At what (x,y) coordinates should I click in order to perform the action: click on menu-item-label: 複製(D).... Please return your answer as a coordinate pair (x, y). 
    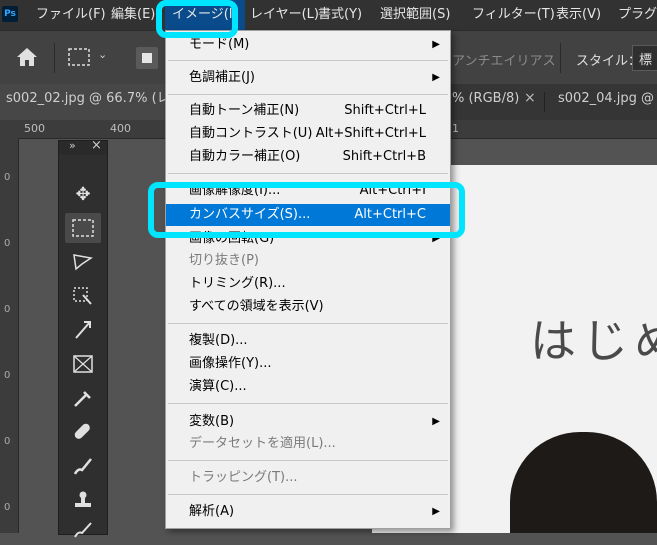
    Looking at the image, I should click on (218, 340).